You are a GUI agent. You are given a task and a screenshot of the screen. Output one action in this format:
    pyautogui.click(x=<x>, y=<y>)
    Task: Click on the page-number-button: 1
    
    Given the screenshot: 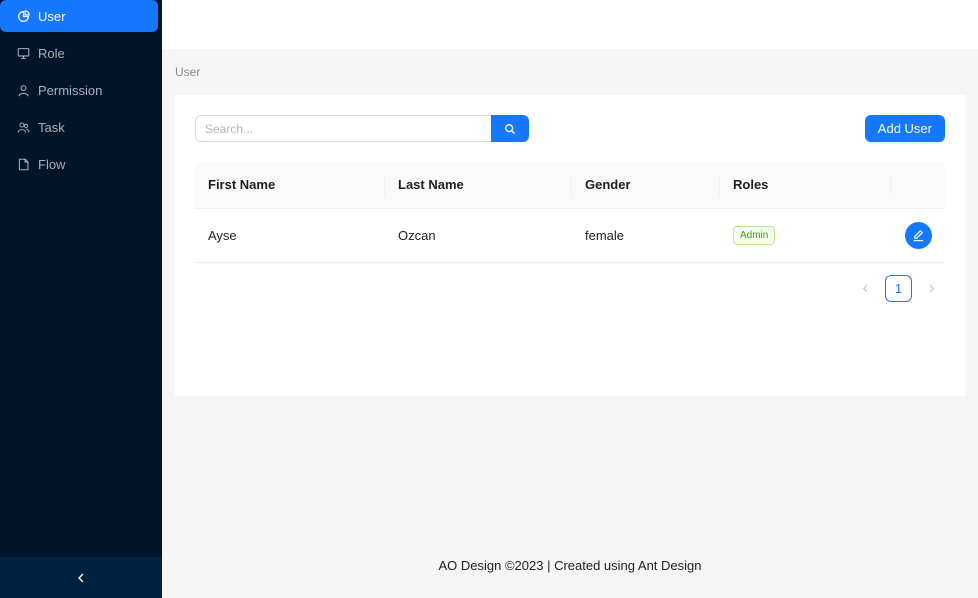 What is the action you would take?
    pyautogui.click(x=898, y=288)
    